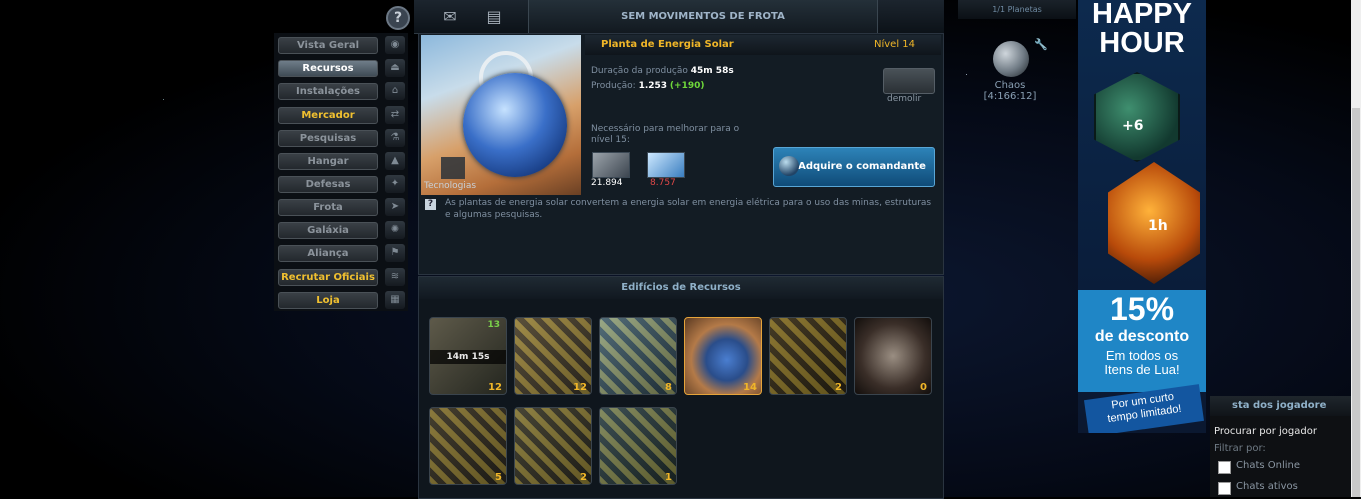  What do you see at coordinates (668, 387) in the screenshot?
I see `building-level: 8` at bounding box center [668, 387].